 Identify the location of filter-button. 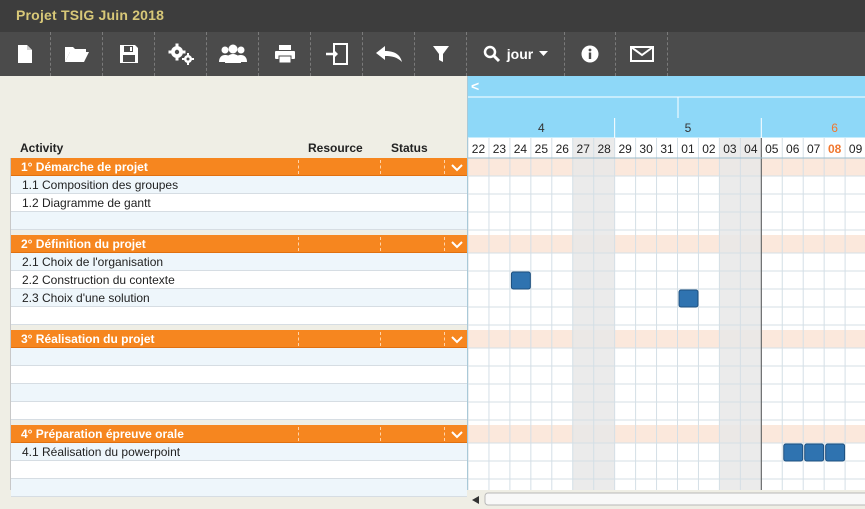
(441, 54).